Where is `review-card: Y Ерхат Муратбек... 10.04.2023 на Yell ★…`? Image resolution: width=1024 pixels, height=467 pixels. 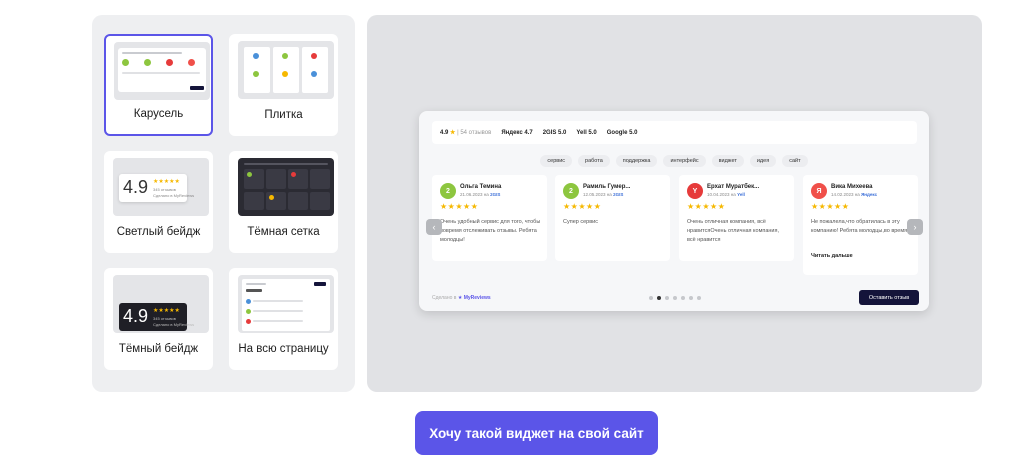 review-card: Y Ерхат Муратбек... 10.04.2023 на Yell ★… is located at coordinates (736, 218).